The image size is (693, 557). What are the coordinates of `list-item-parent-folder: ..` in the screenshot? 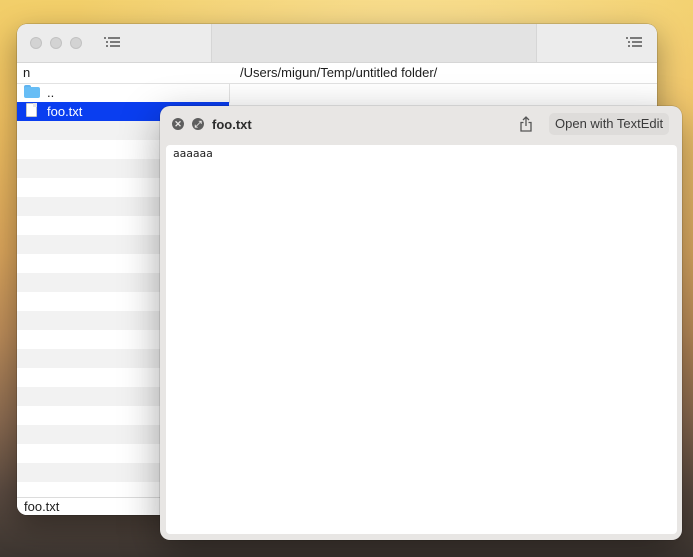 It's located at (123, 92).